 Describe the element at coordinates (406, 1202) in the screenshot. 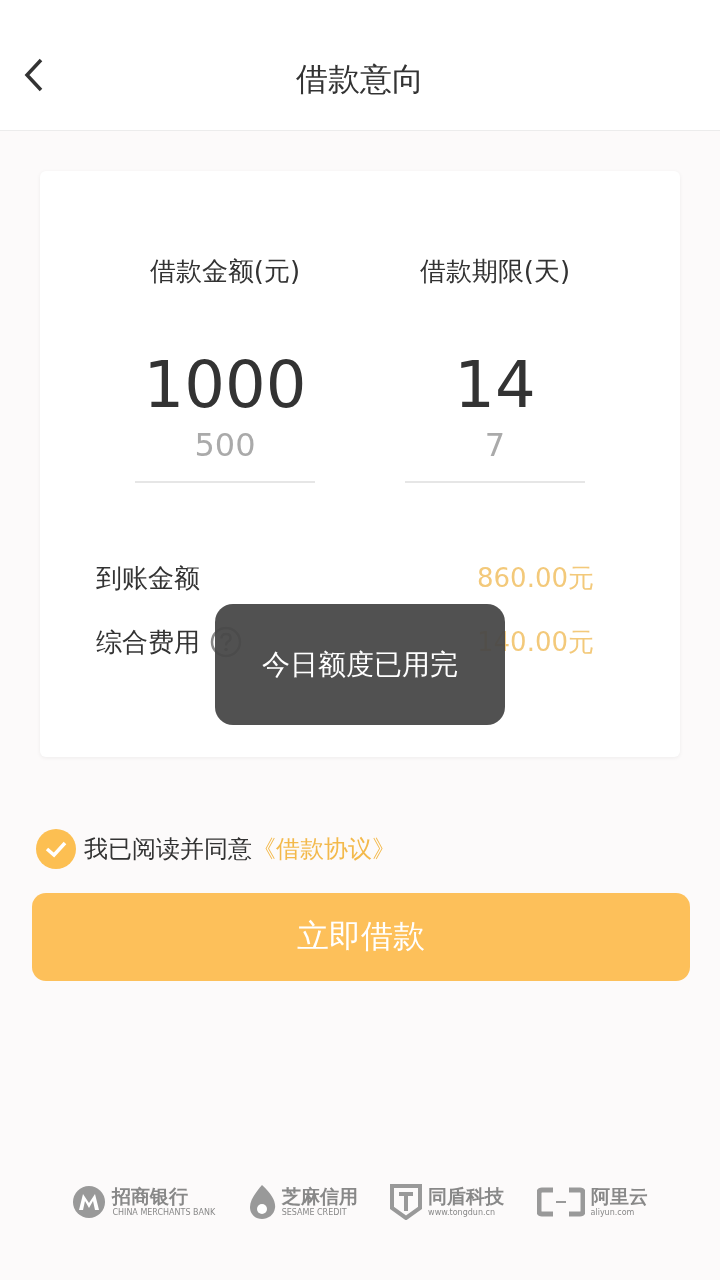

I see `shield-logo-icon` at that location.